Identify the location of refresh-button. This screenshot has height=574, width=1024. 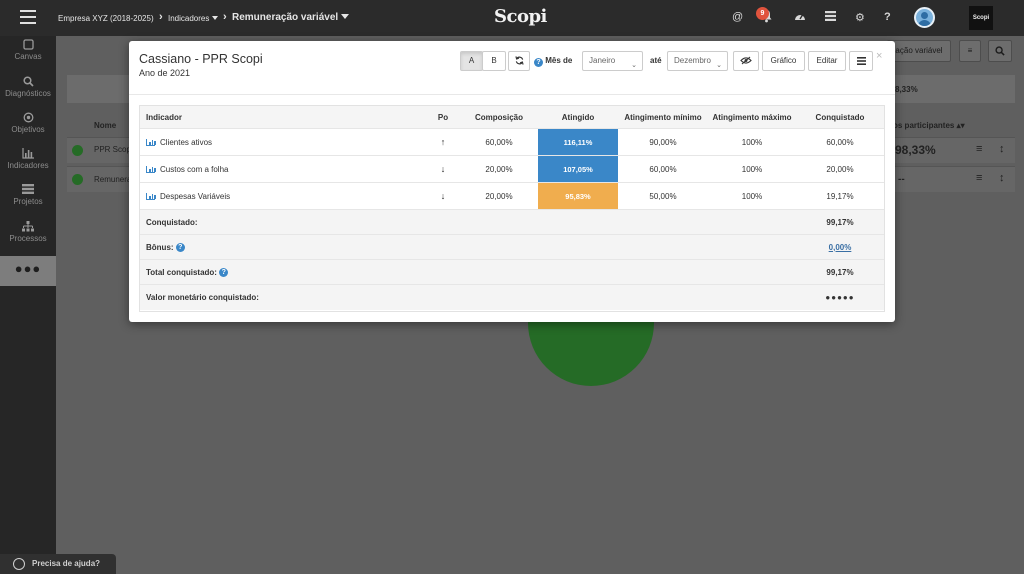
(519, 61).